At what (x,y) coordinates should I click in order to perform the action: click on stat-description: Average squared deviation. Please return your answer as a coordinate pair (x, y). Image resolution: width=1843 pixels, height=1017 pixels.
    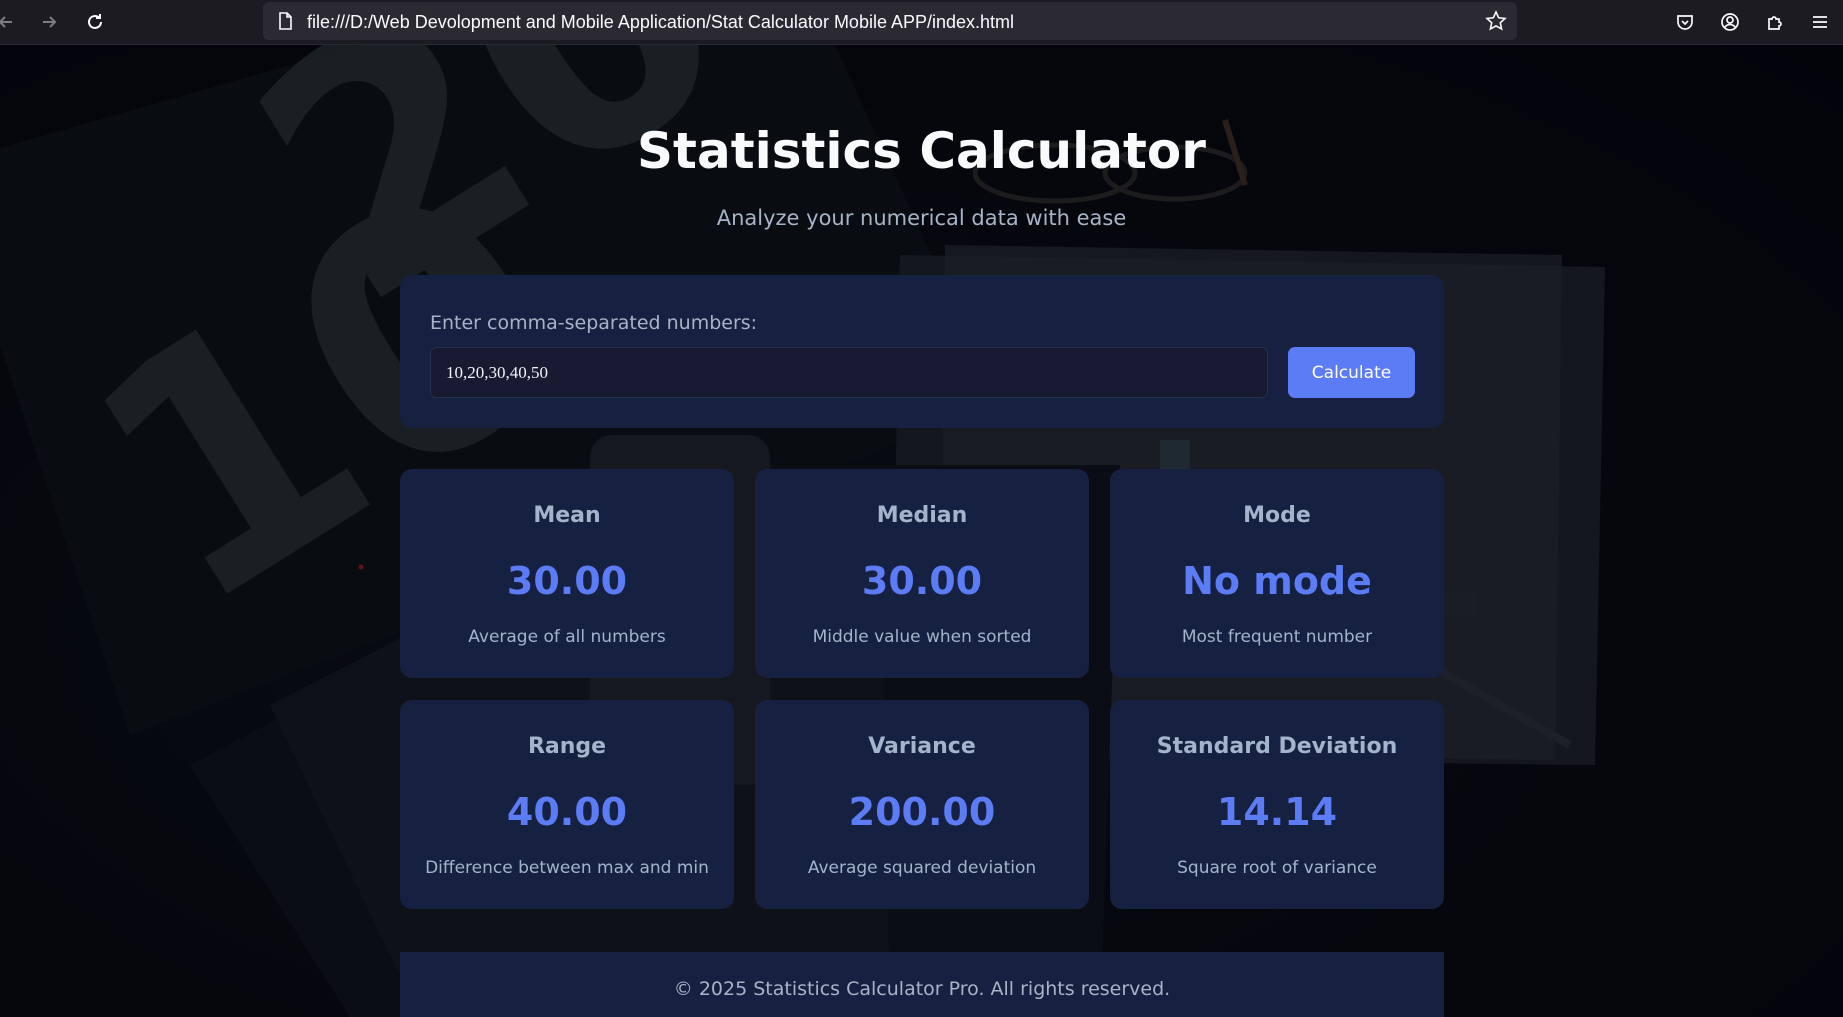
    Looking at the image, I should click on (922, 868).